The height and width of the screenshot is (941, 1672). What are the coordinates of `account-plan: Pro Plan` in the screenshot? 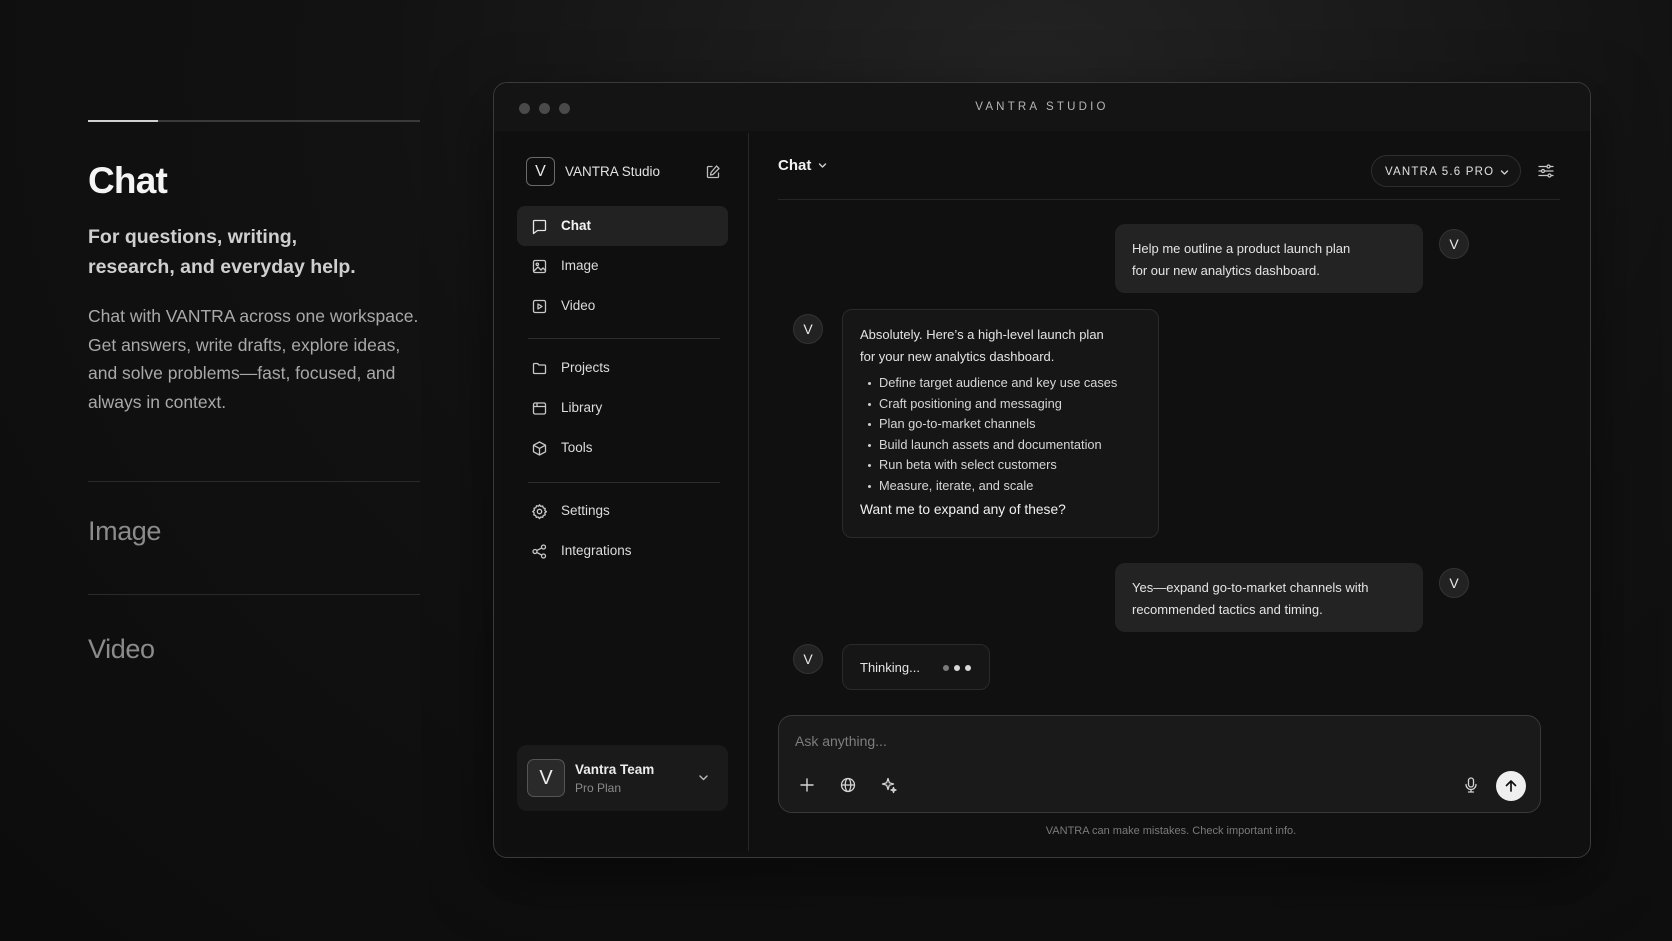 It's located at (598, 788).